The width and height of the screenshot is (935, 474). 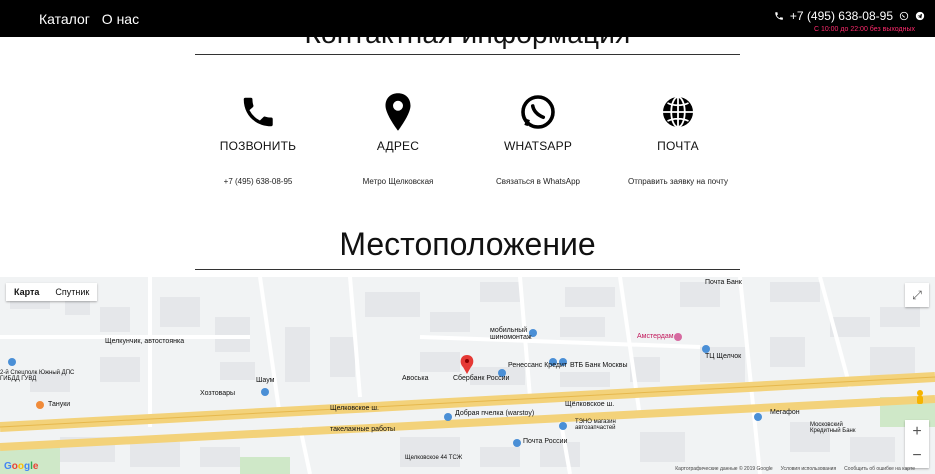 I want to click on map-label: Щелковское 44 ТСЖ, so click(x=434, y=458).